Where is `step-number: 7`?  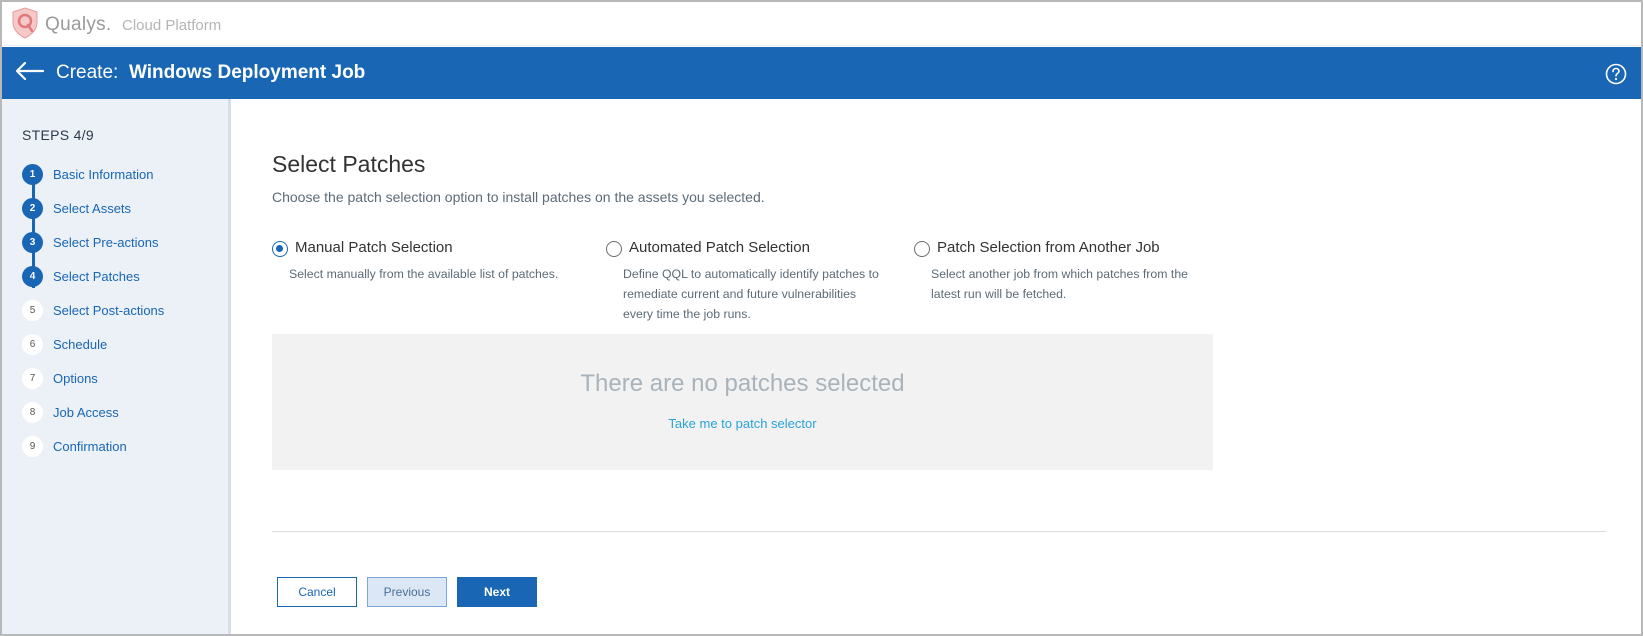 step-number: 7 is located at coordinates (32, 378).